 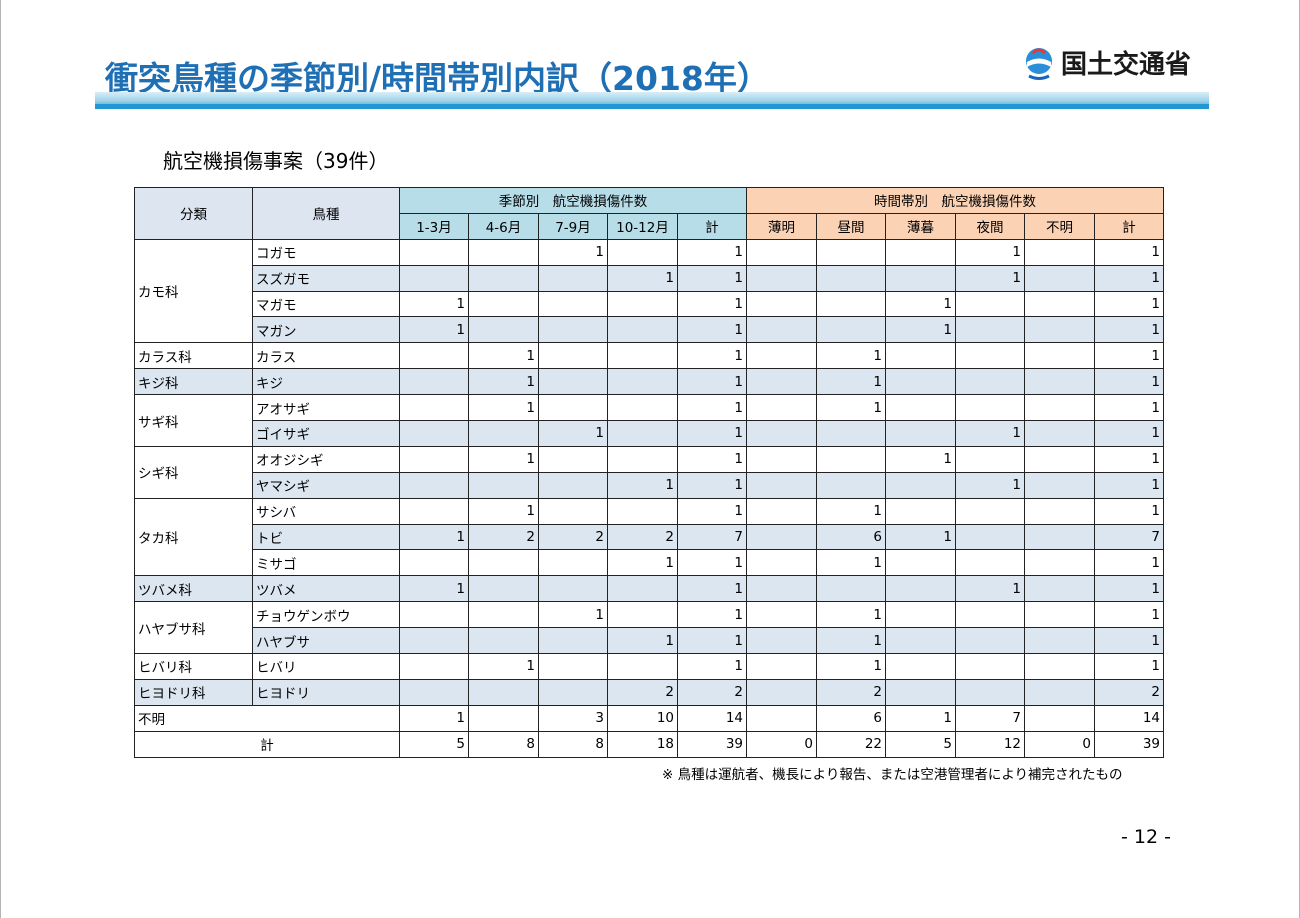 What do you see at coordinates (649, 382) in the screenshot?
I see `table-row: キジ科 キジ 1 1 1 1` at bounding box center [649, 382].